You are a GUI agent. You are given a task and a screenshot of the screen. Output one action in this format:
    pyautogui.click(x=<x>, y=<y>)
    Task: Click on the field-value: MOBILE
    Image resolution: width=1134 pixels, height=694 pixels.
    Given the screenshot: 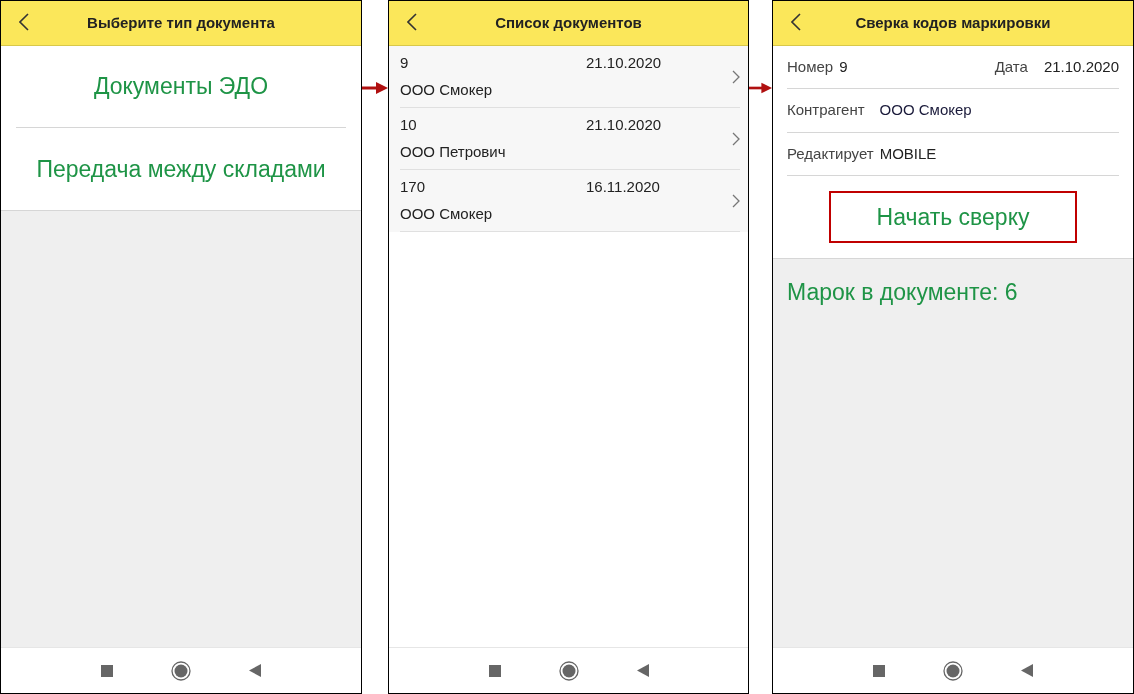 What is the action you would take?
    pyautogui.click(x=908, y=153)
    